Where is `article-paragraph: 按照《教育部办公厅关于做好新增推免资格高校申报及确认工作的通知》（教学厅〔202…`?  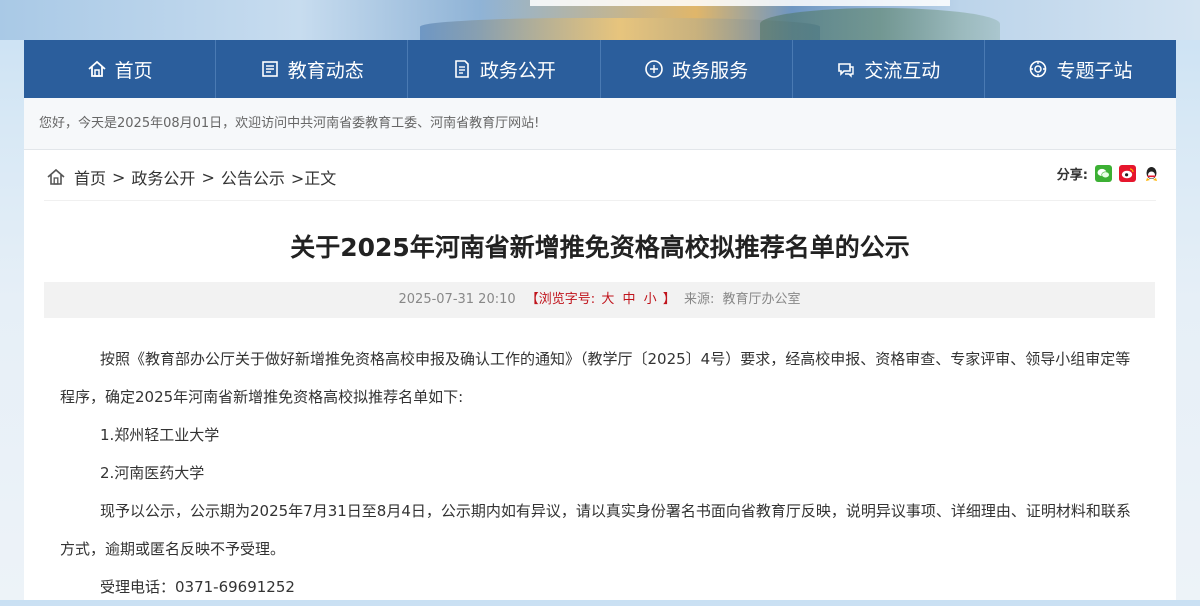 article-paragraph: 按照《教育部办公厅关于做好新增推免资格高校申报及确认工作的通知》（教学厅〔202… is located at coordinates (595, 378).